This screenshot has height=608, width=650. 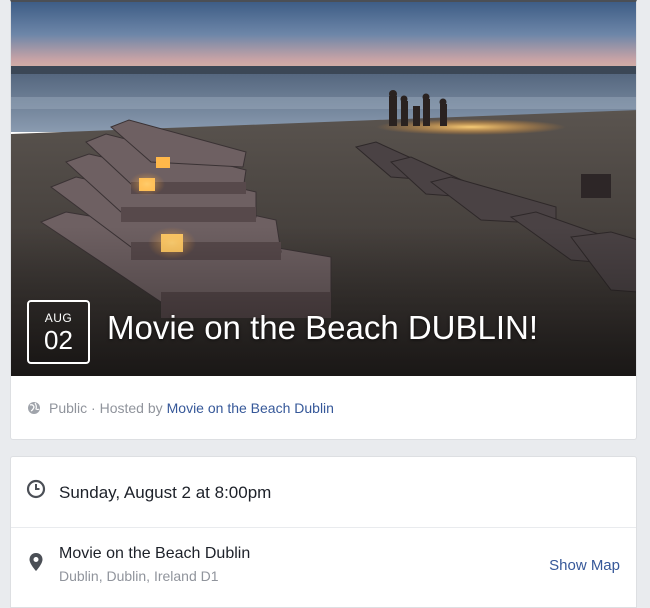 What do you see at coordinates (139, 576) in the screenshot?
I see `location-address: Dublin, Dublin, Ireland D1` at bounding box center [139, 576].